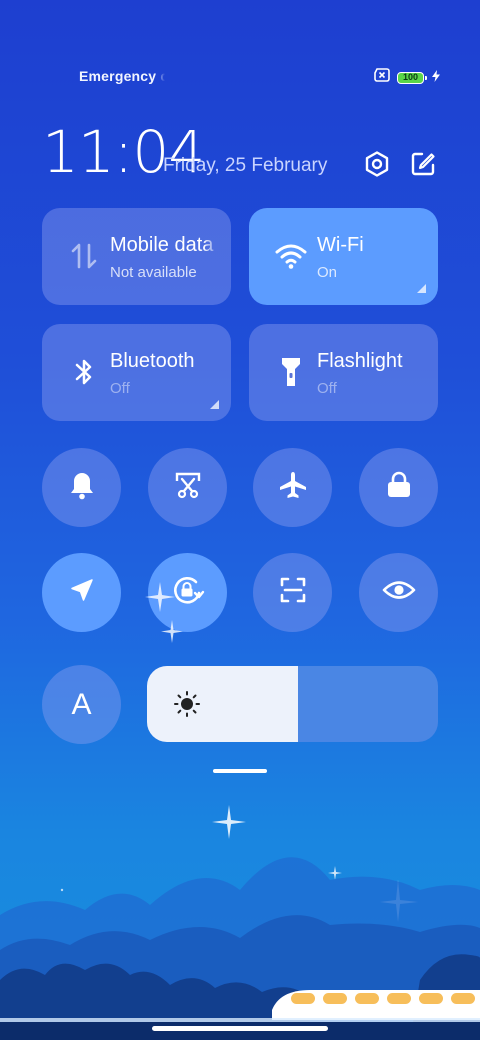 The width and height of the screenshot is (480, 1040). I want to click on sim-off-icon, so click(382, 77).